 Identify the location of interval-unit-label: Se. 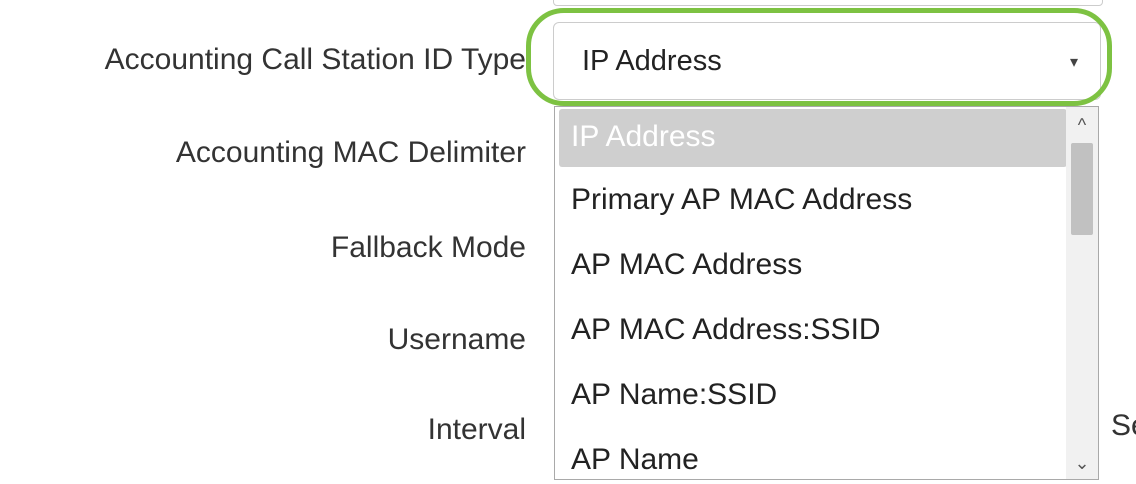
(1123, 425).